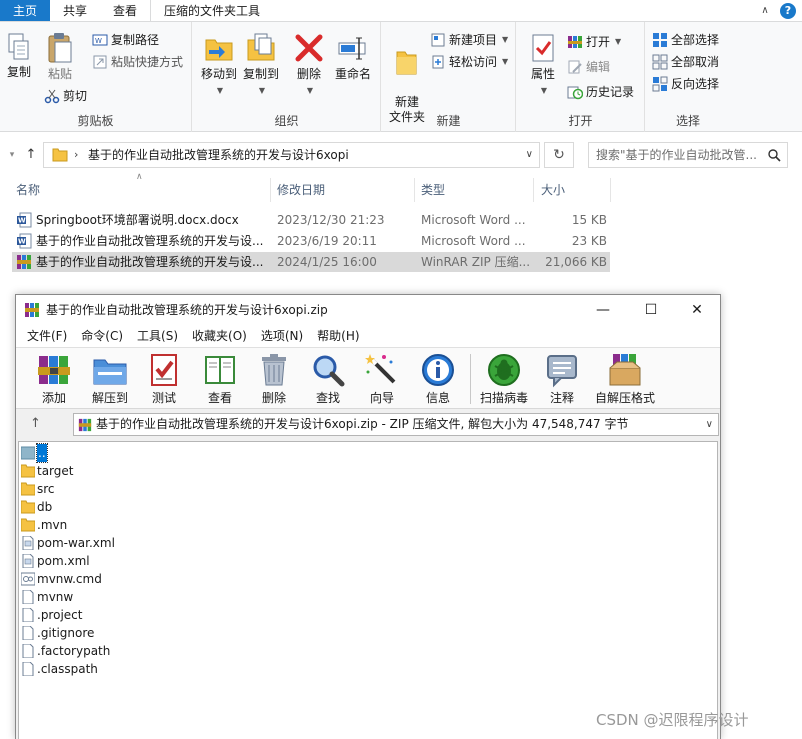  What do you see at coordinates (125, 40) in the screenshot?
I see `copy-path-button: W 复制路径` at bounding box center [125, 40].